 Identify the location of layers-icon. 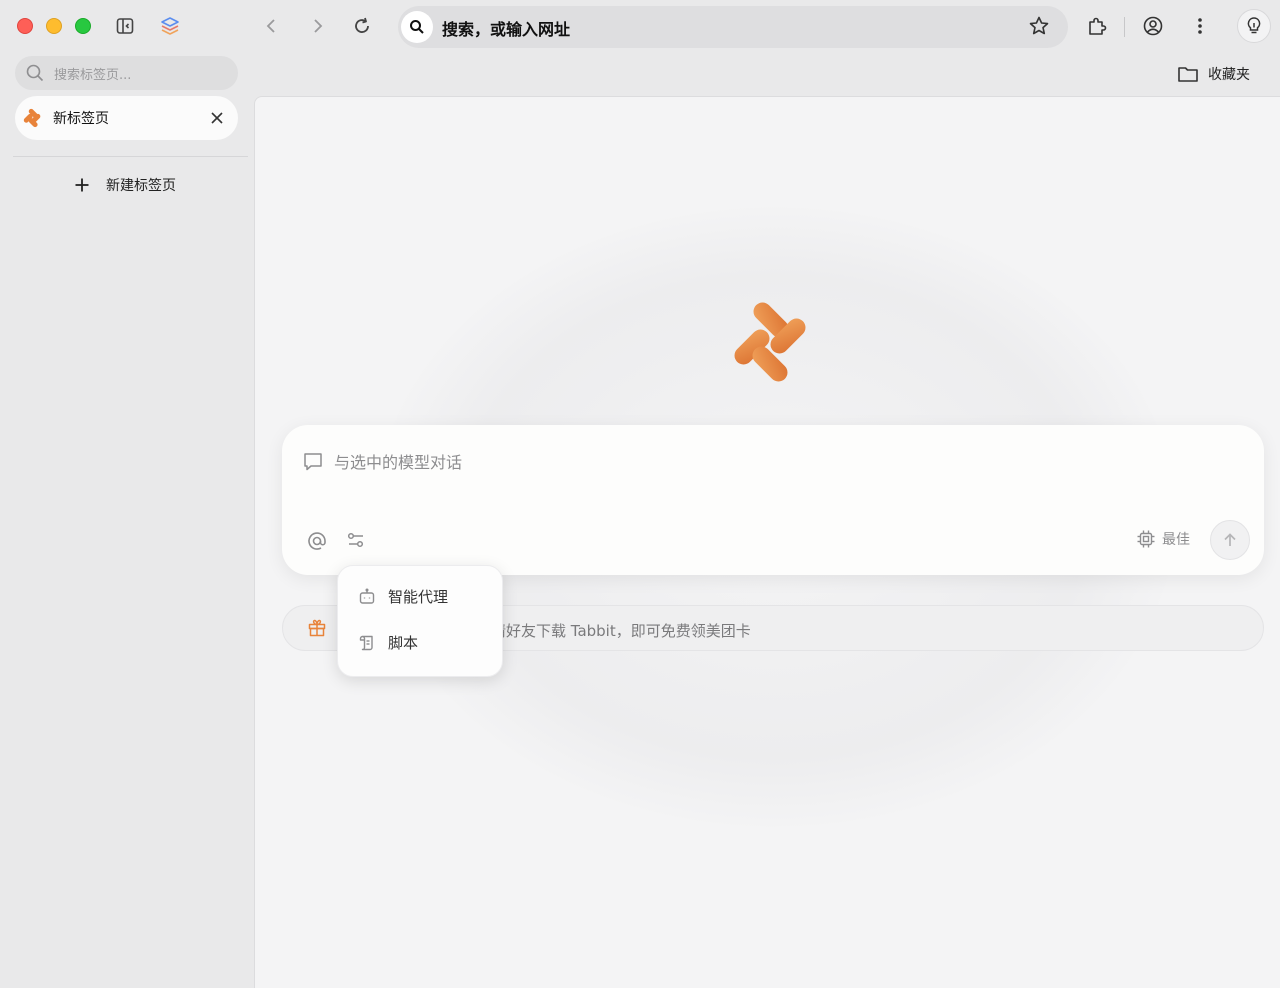
(170, 26).